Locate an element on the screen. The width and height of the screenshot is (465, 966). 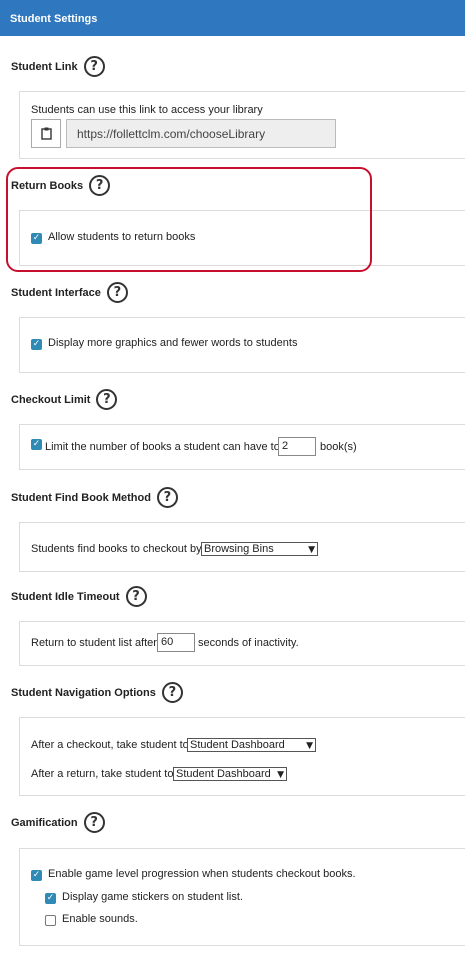
section-title: Student Interface is located at coordinates (56, 292).